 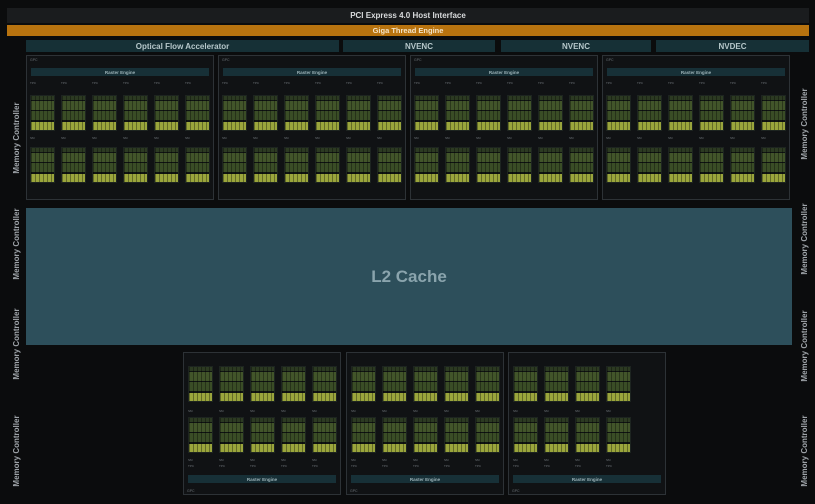 What do you see at coordinates (732, 46) in the screenshot?
I see `nvdec: NVDEC` at bounding box center [732, 46].